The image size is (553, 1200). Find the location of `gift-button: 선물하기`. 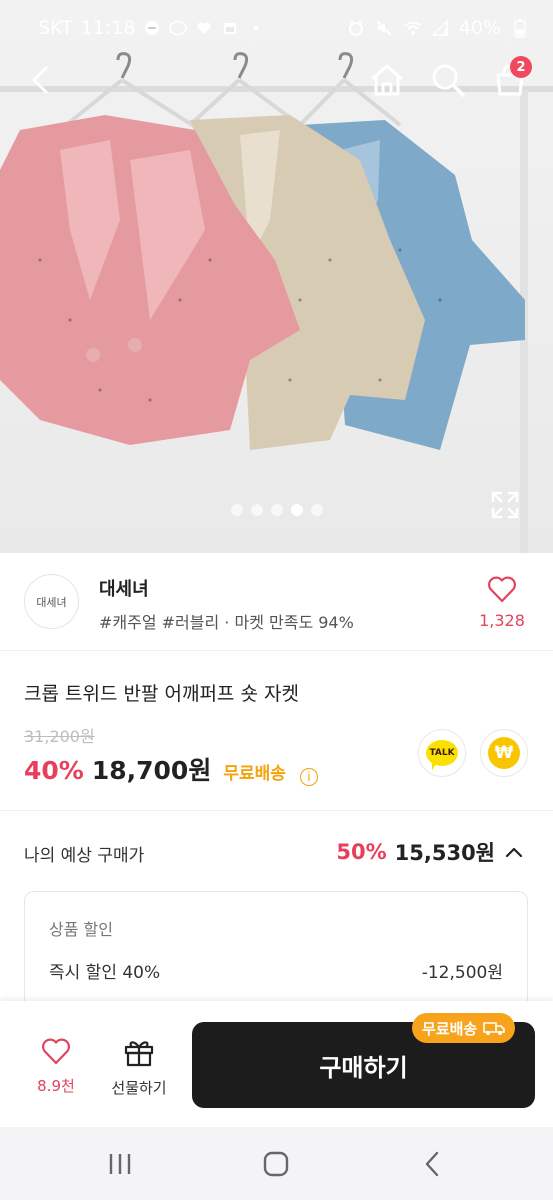

gift-button: 선물하기 is located at coordinates (139, 1067).